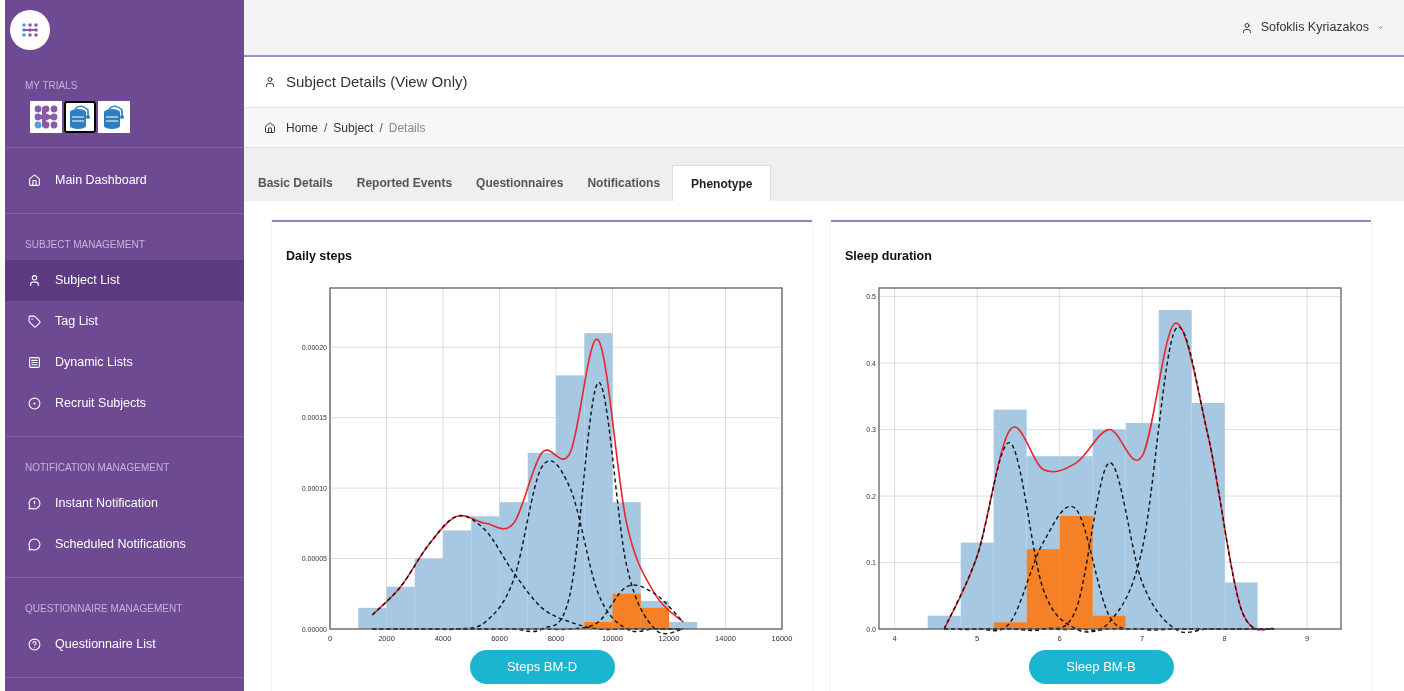 The width and height of the screenshot is (1404, 691). Describe the element at coordinates (104, 609) in the screenshot. I see `section-label: QUESTIONNAIRE MANAGEMENT` at that location.